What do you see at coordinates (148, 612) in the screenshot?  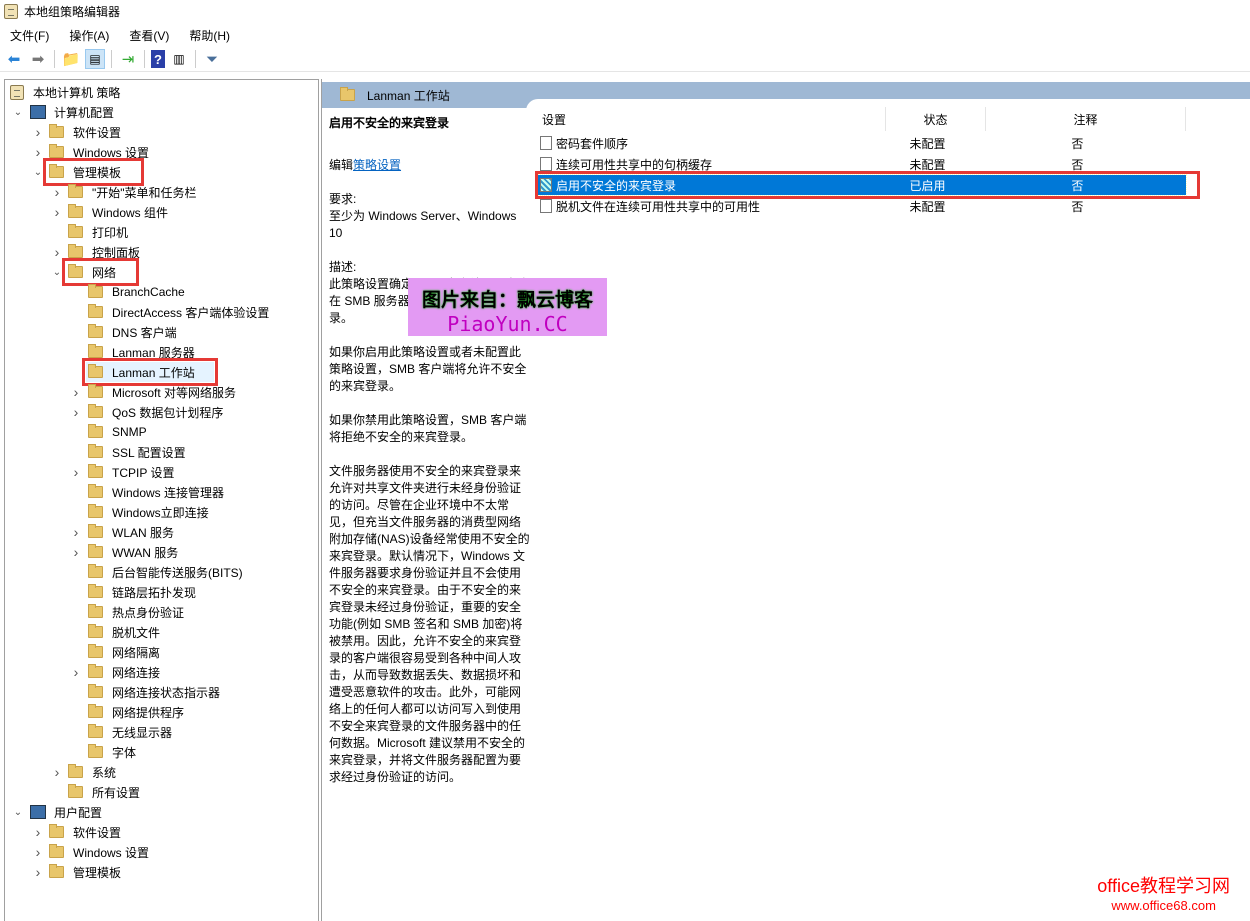 I see `tree-item-label: 热点身份验证` at bounding box center [148, 612].